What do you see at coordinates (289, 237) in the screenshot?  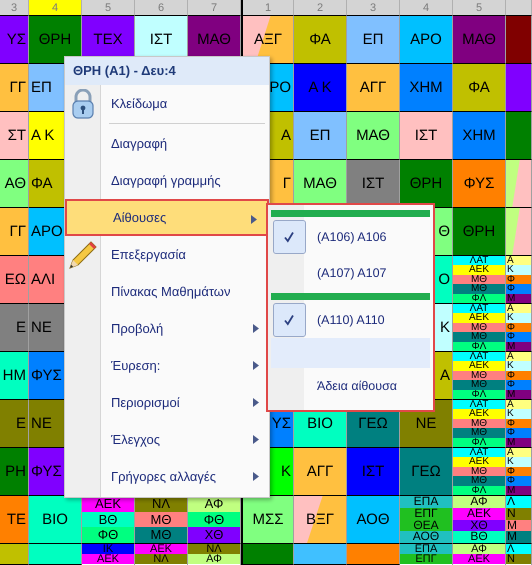 I see `checkmark-icon` at bounding box center [289, 237].